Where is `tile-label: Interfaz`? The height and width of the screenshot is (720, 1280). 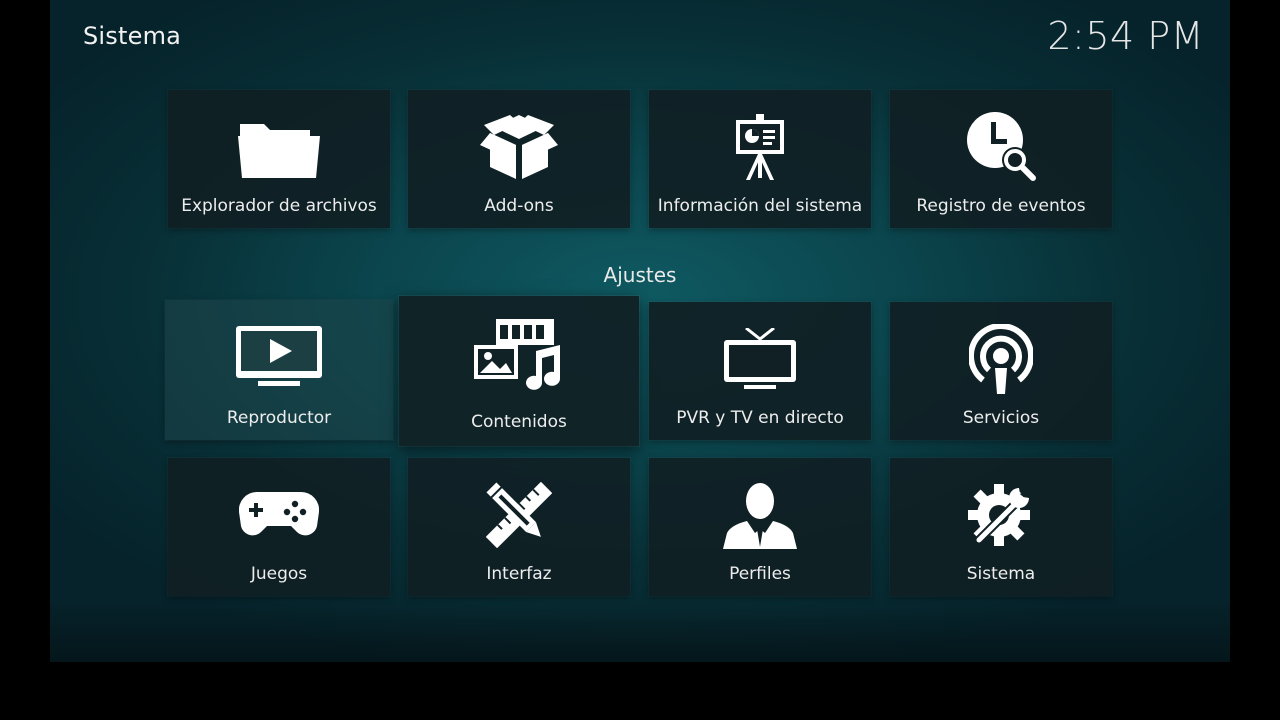
tile-label: Interfaz is located at coordinates (519, 574).